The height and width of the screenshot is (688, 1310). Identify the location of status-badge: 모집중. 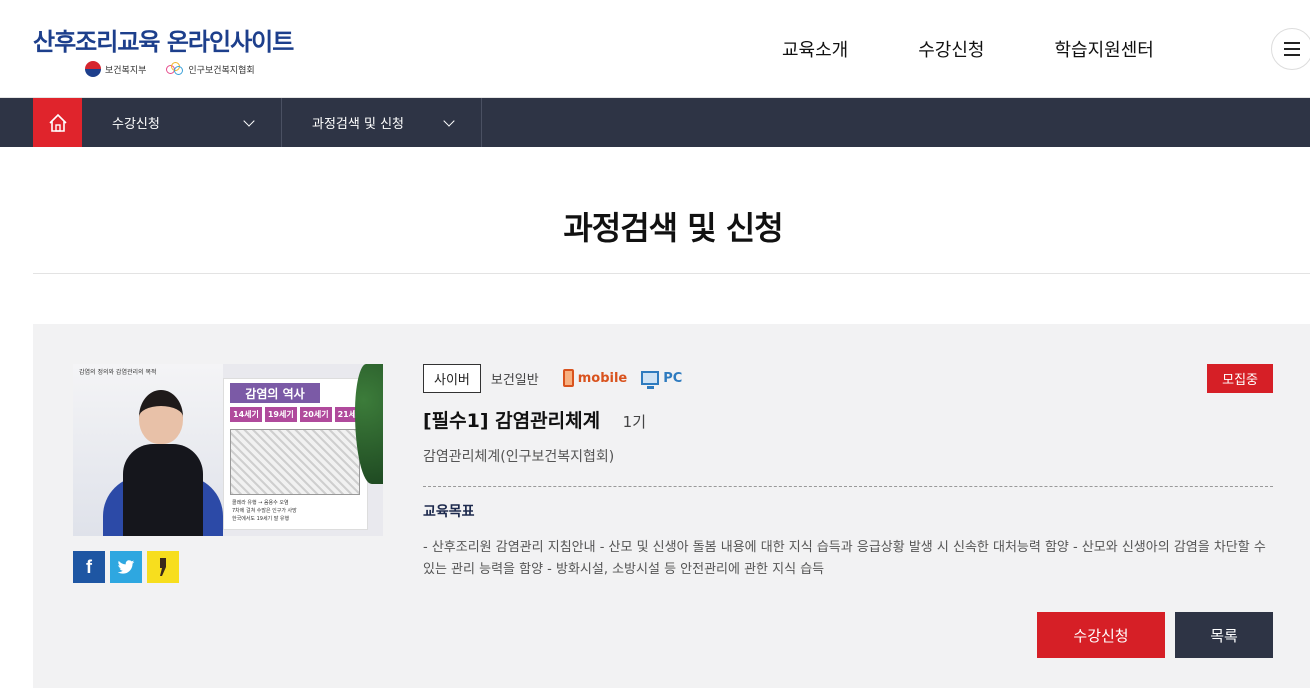
(1240, 378).